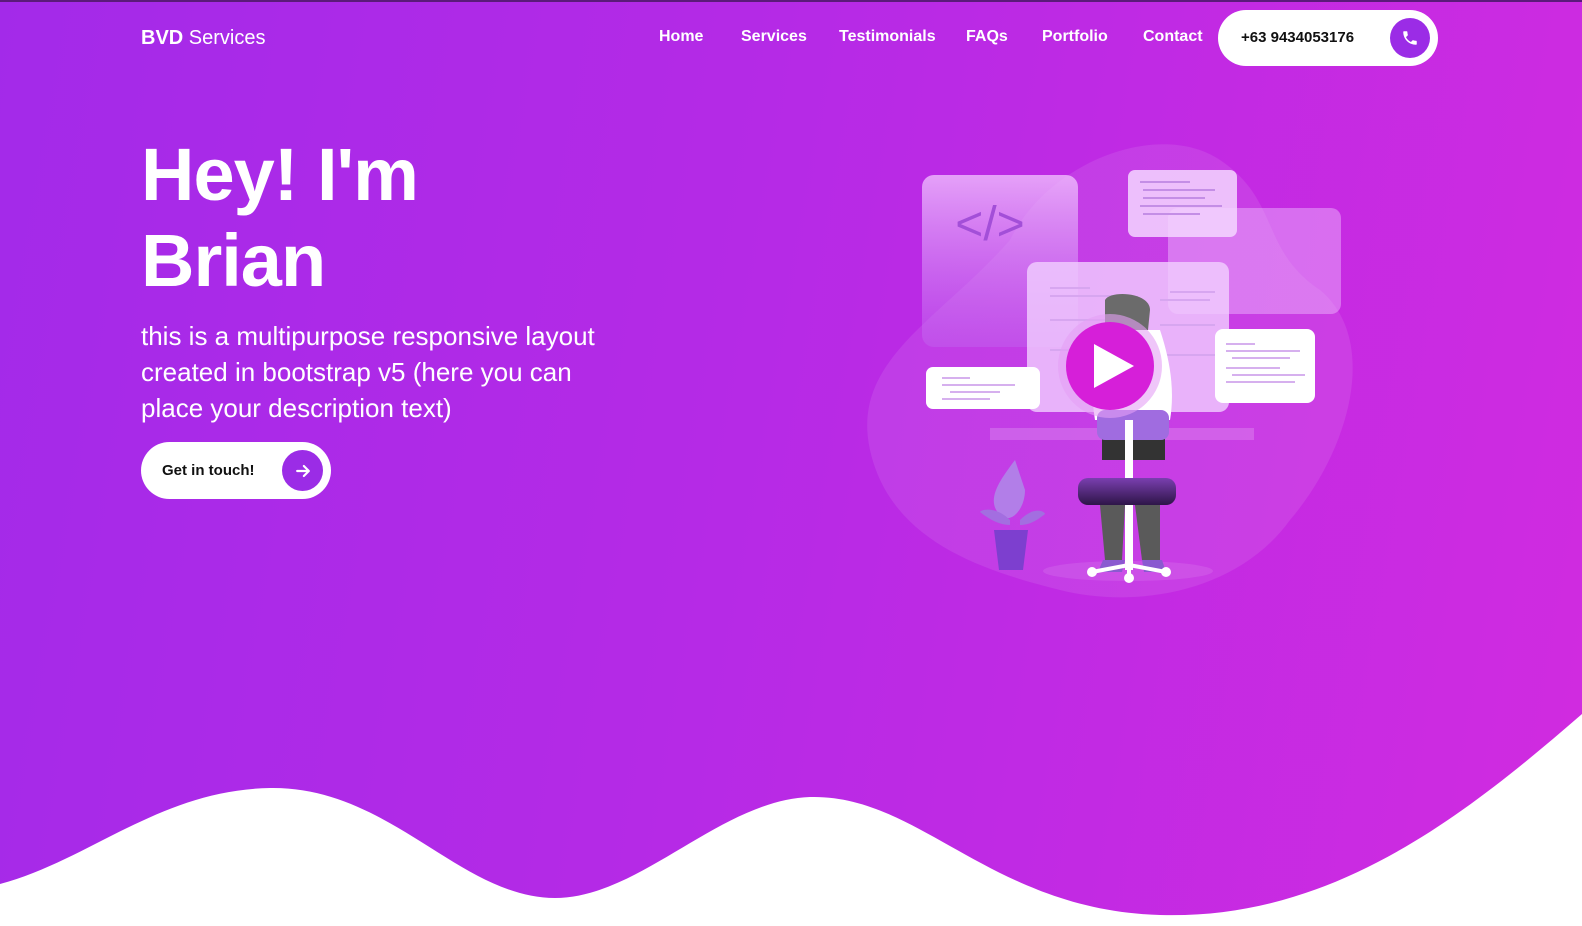 The width and height of the screenshot is (1582, 926). What do you see at coordinates (1075, 37) in the screenshot?
I see `nav-item-portfolio: Portfolio` at bounding box center [1075, 37].